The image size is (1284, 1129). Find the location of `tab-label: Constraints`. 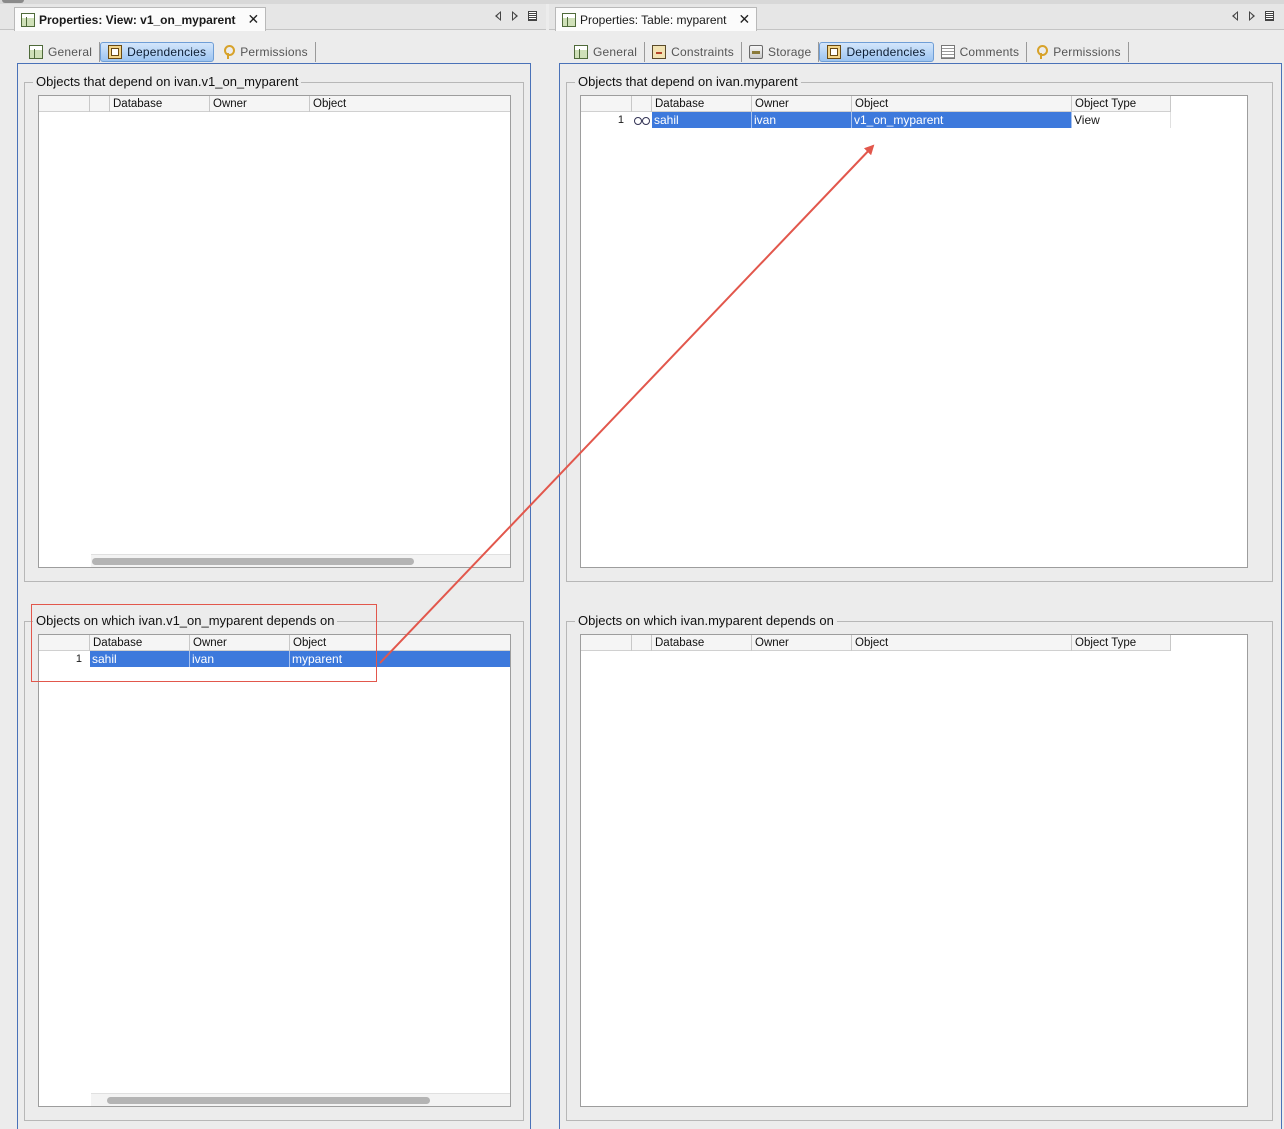

tab-label: Constraints is located at coordinates (702, 52).